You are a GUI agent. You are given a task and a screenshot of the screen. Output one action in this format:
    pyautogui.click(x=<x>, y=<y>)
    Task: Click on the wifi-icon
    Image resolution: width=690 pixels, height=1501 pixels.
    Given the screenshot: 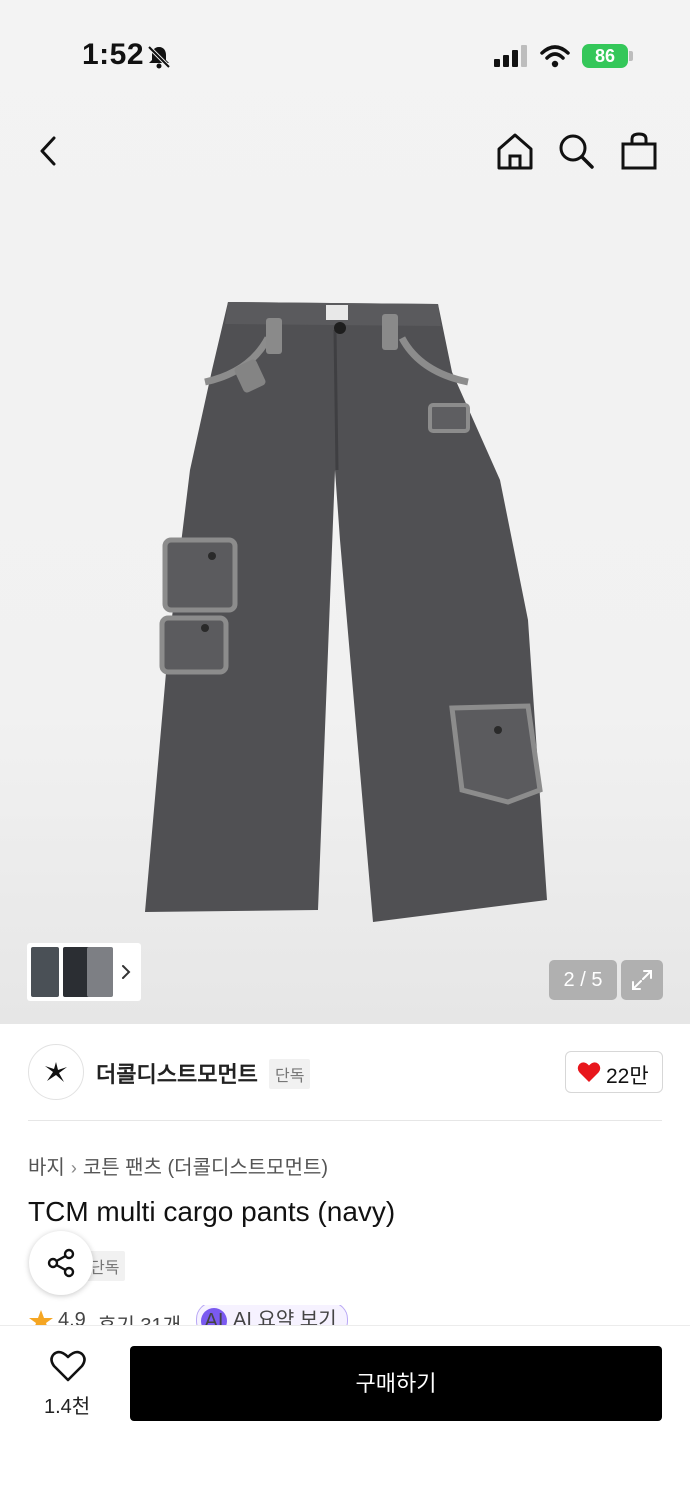 What is the action you would take?
    pyautogui.click(x=555, y=56)
    